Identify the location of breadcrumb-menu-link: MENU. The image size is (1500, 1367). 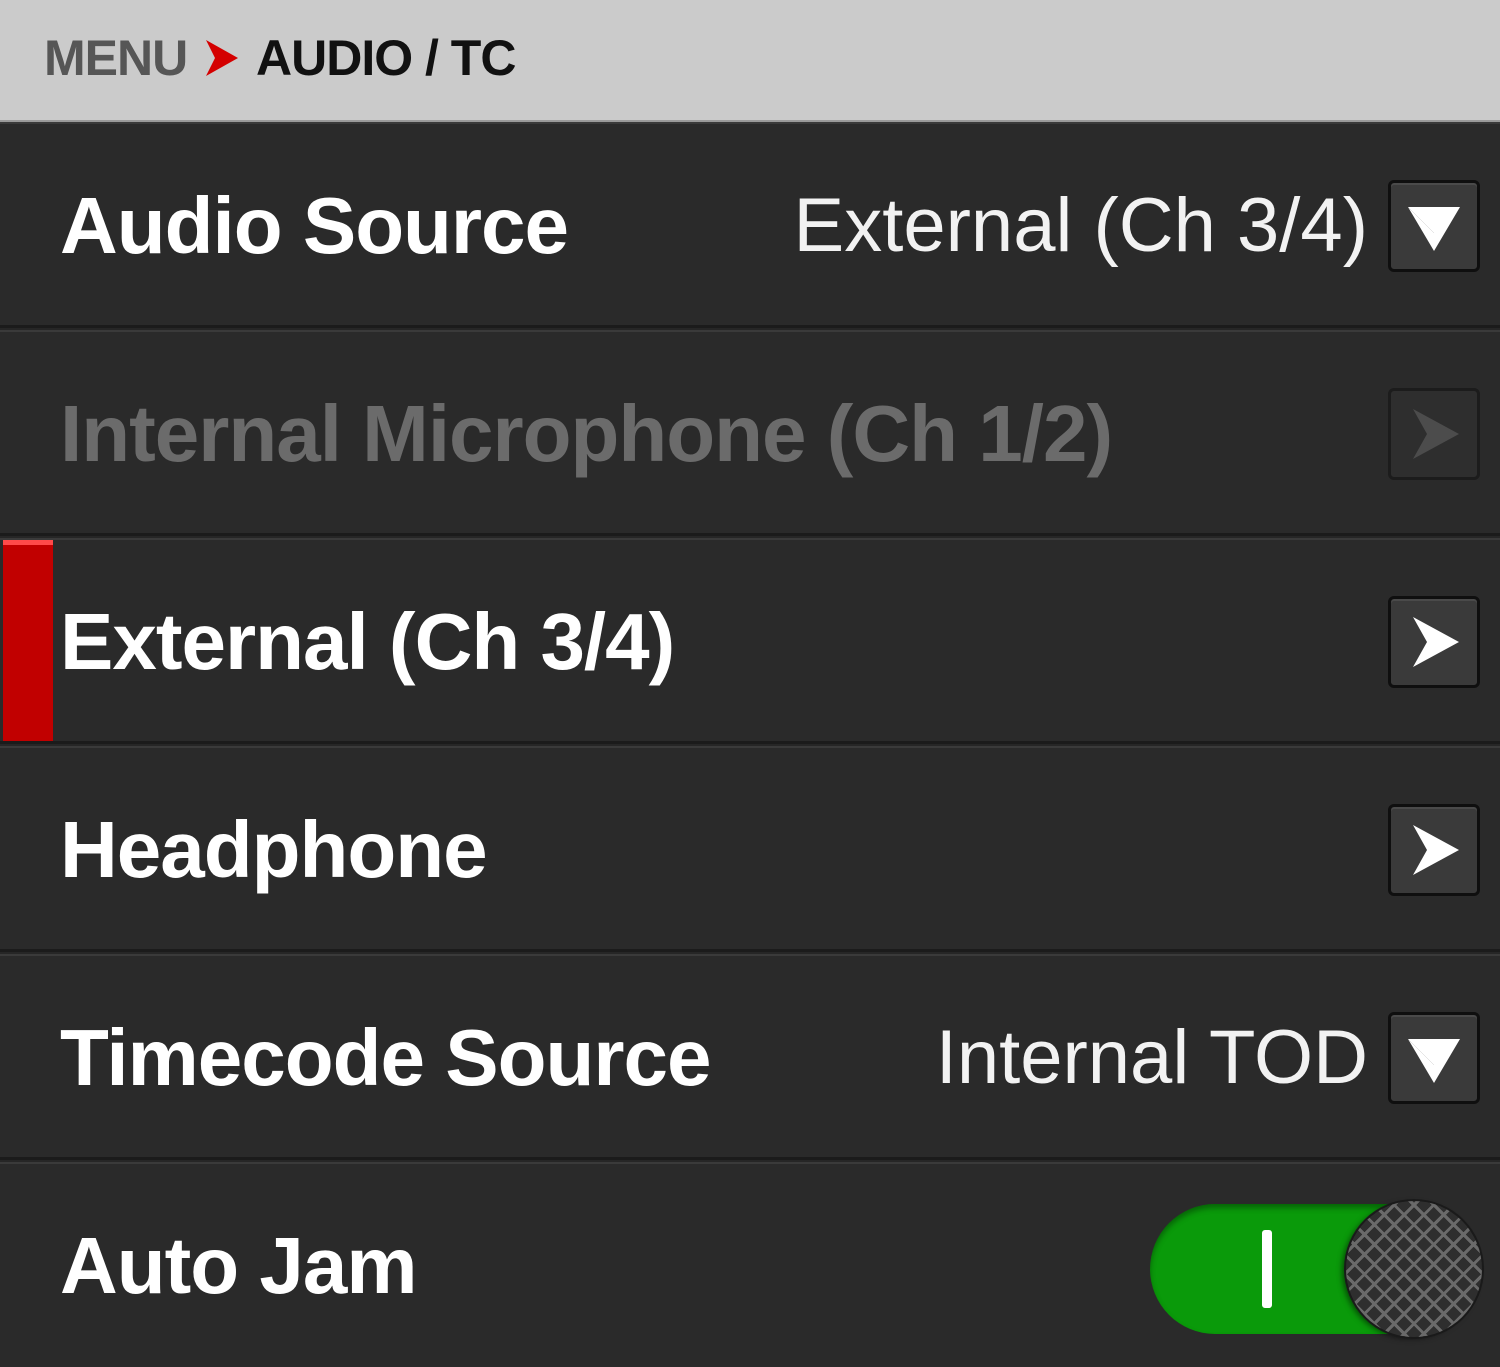
(116, 58).